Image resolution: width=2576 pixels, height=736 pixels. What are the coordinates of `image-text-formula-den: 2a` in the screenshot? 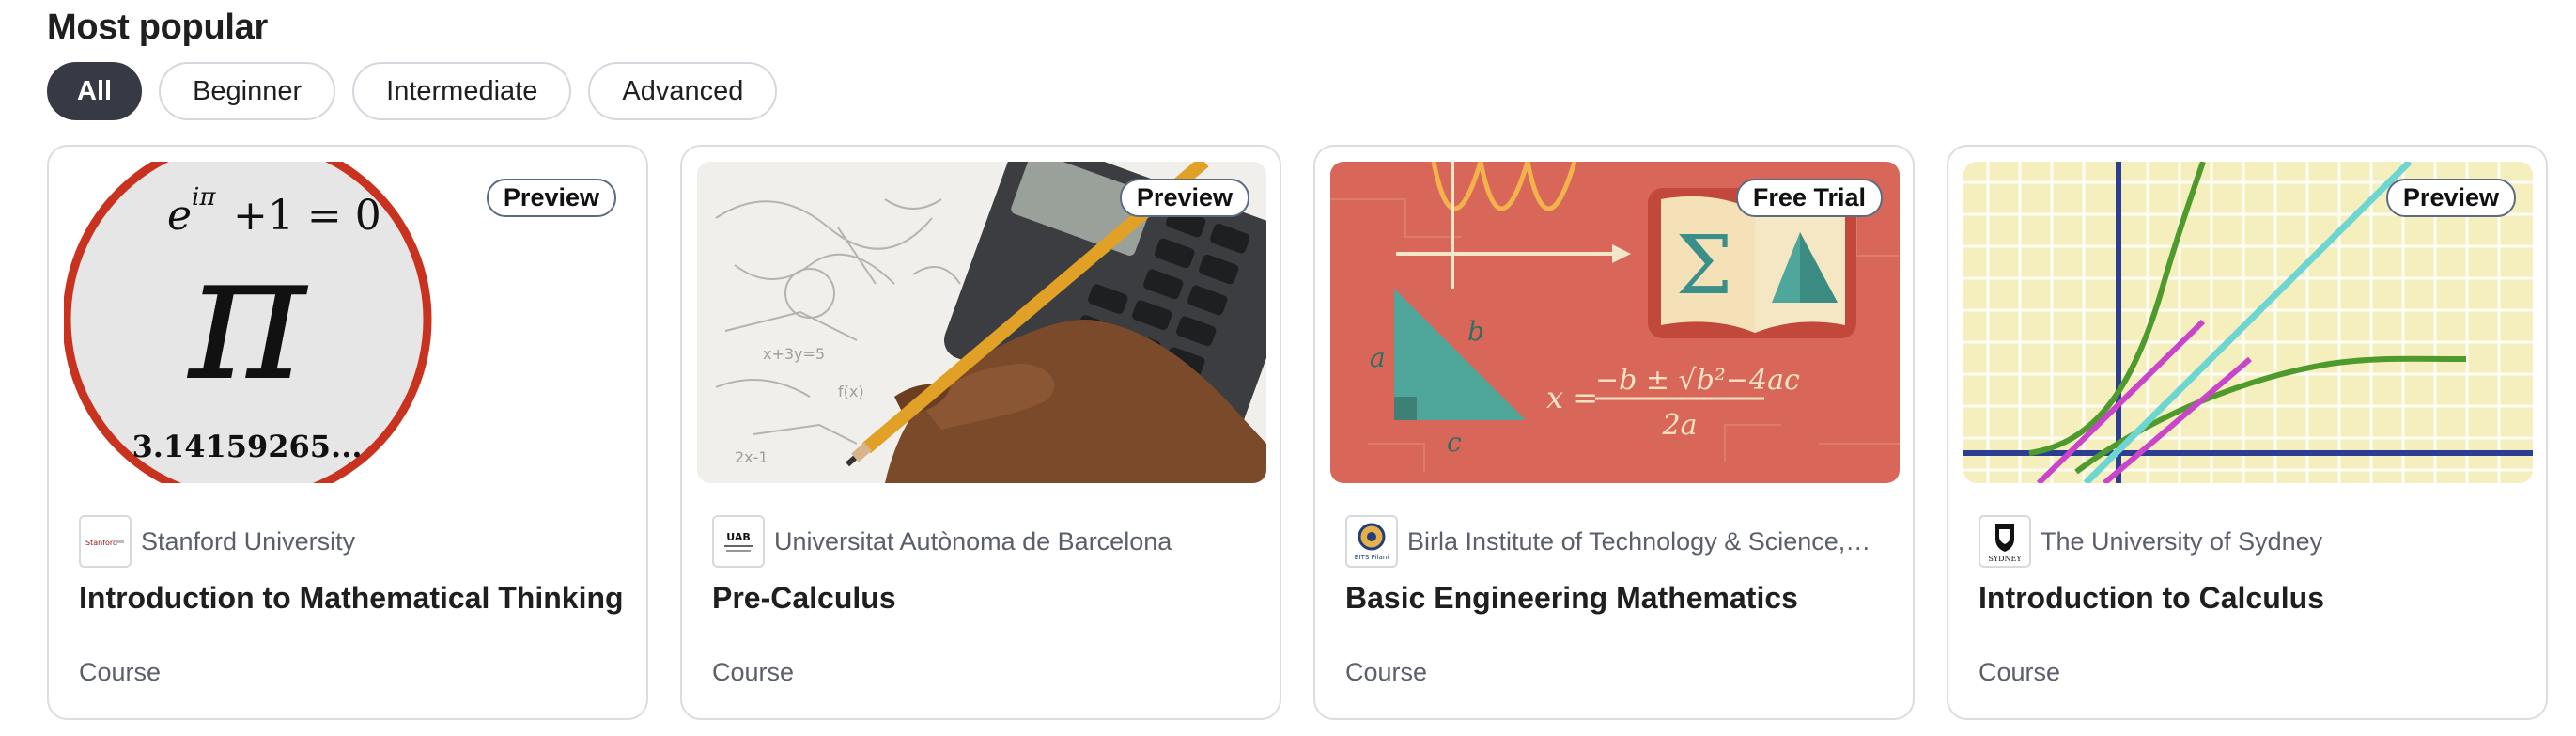 It's located at (1680, 425).